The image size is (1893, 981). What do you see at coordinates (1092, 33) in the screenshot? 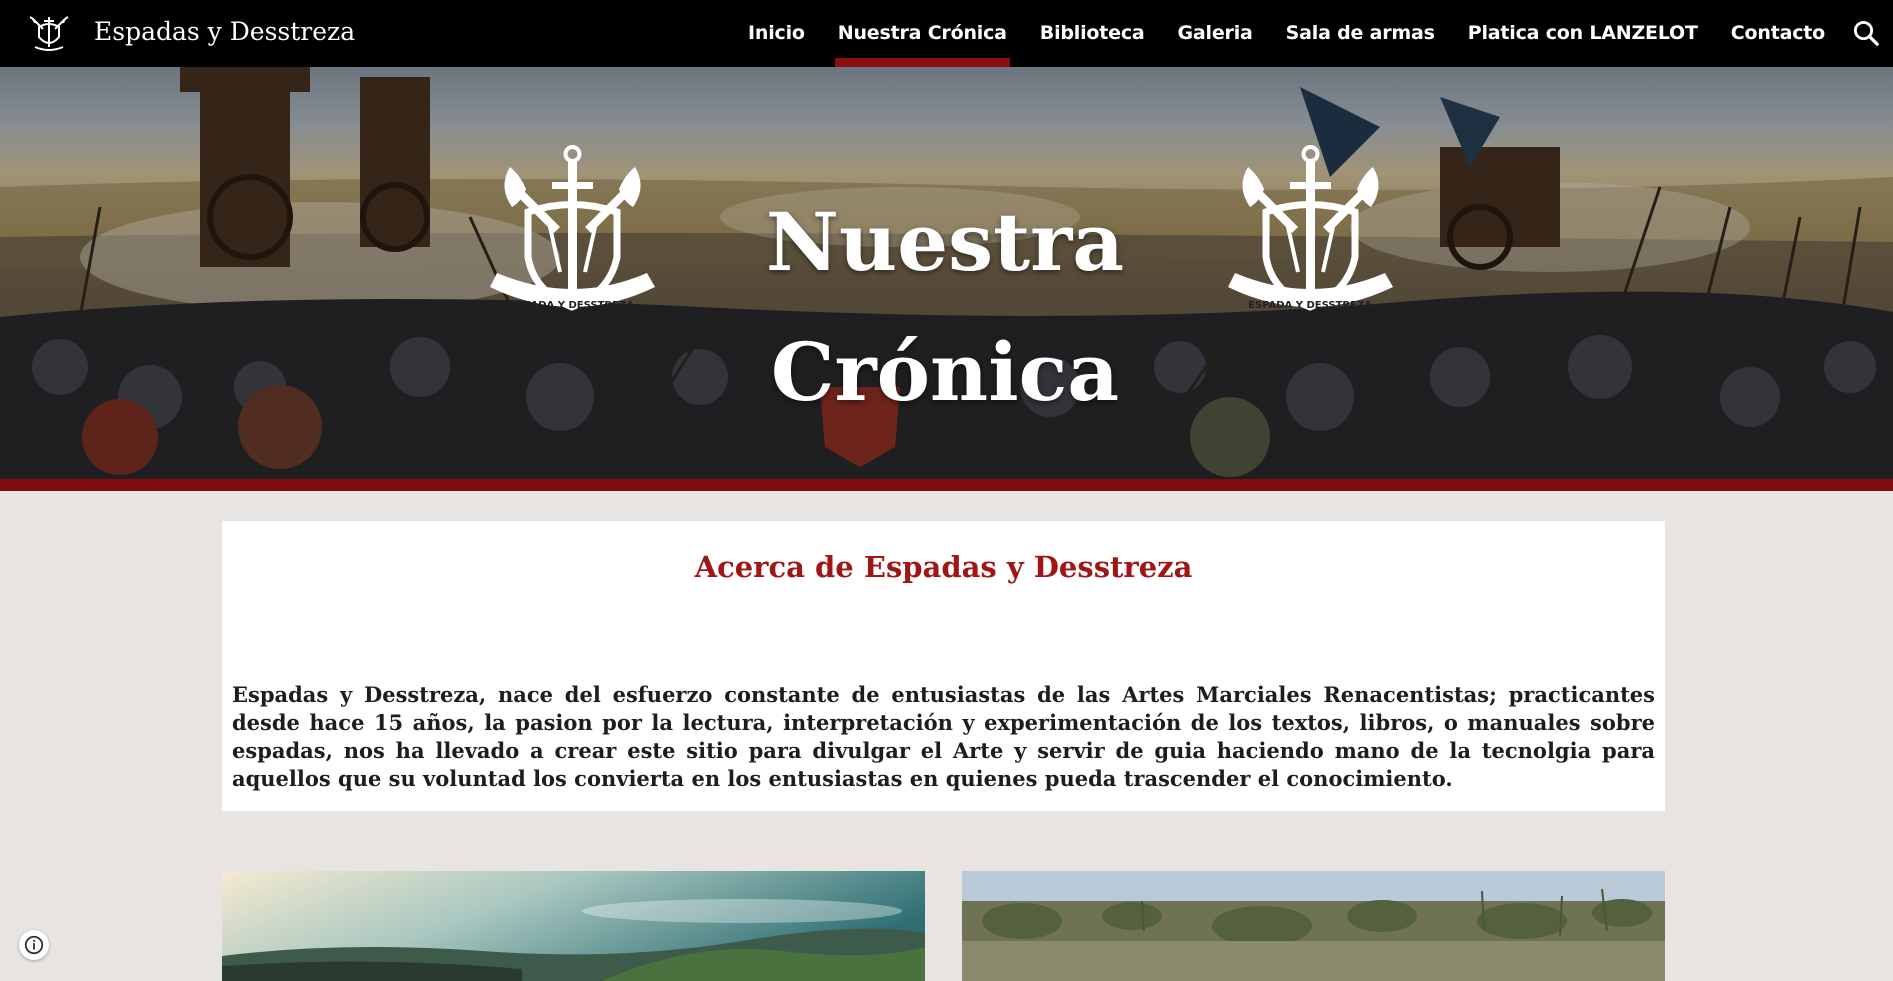
I see `nav-biblioteca: Biblioteca` at bounding box center [1092, 33].